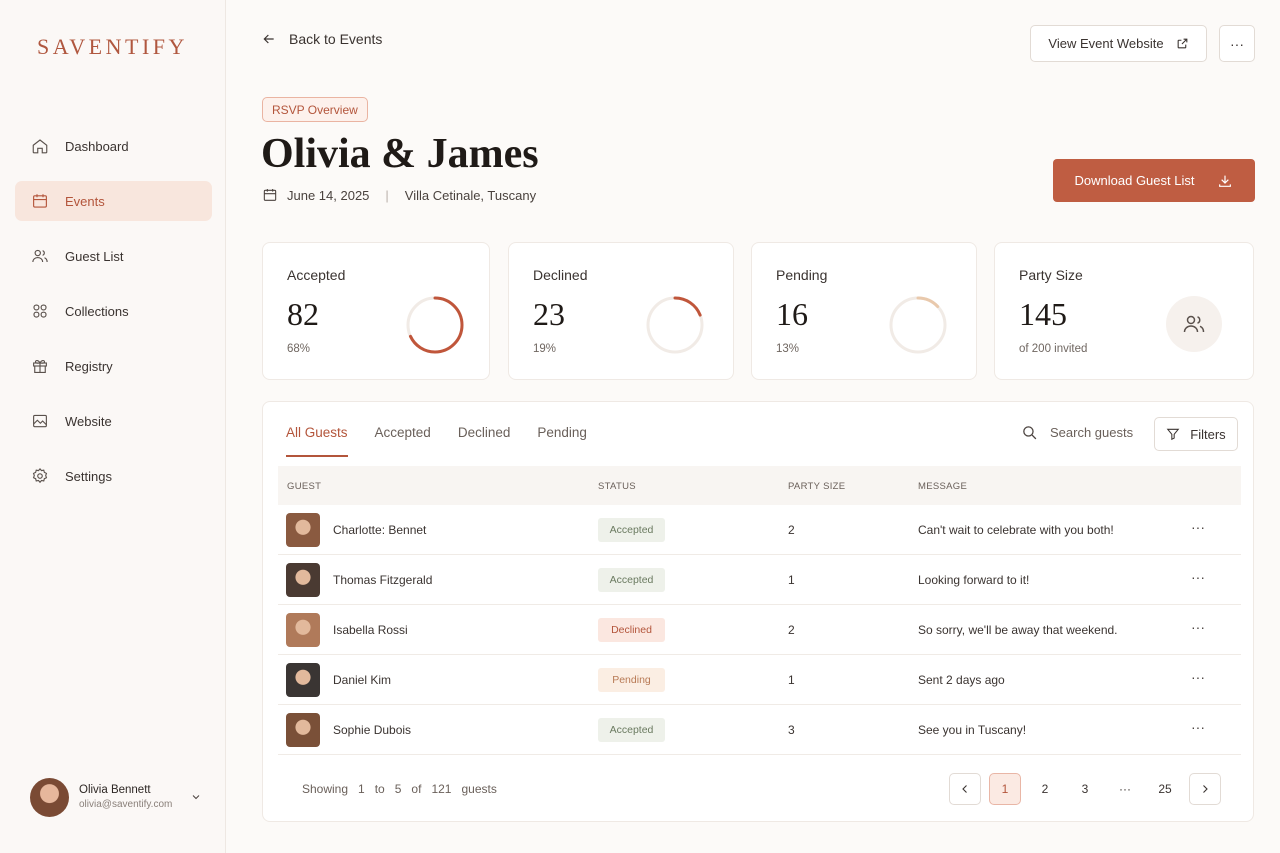  Describe the element at coordinates (918, 325) in the screenshot. I see `progress-ring` at that location.